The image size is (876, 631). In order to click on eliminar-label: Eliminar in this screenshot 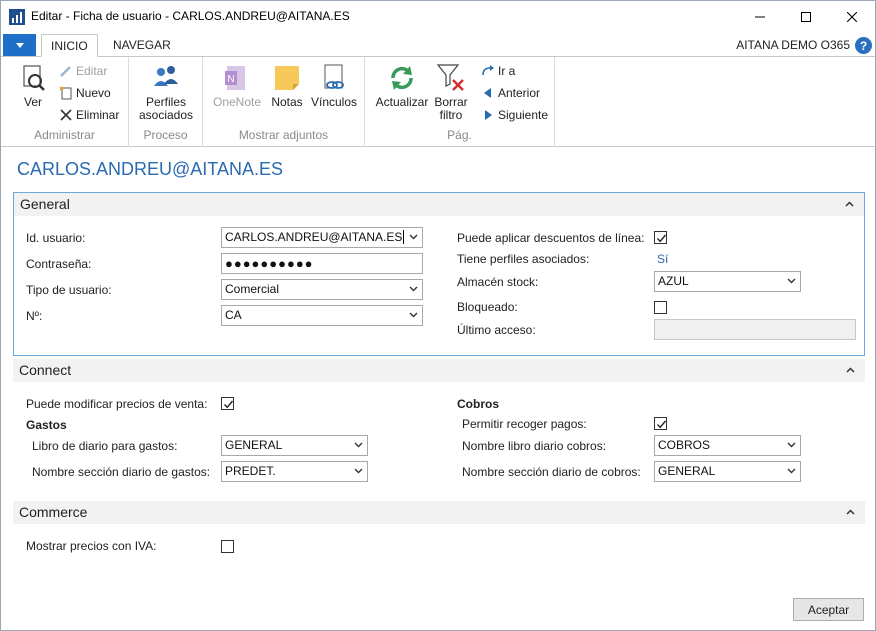, I will do `click(98, 115)`.